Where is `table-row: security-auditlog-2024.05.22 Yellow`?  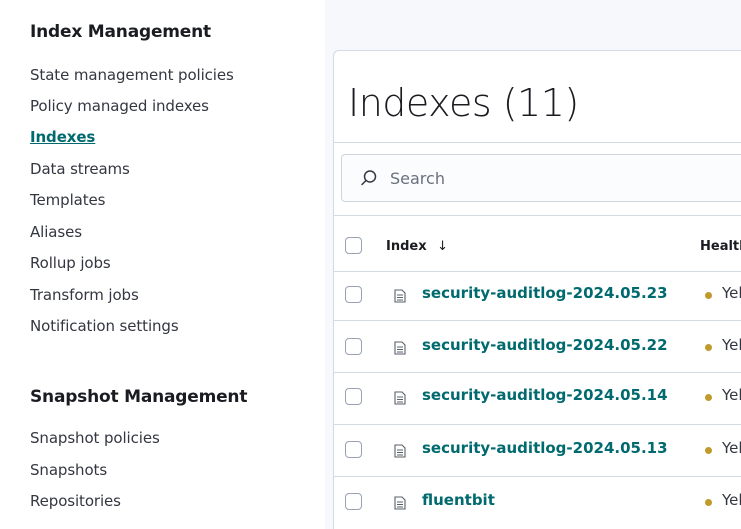 table-row: security-auditlog-2024.05.22 Yellow is located at coordinates (537, 346).